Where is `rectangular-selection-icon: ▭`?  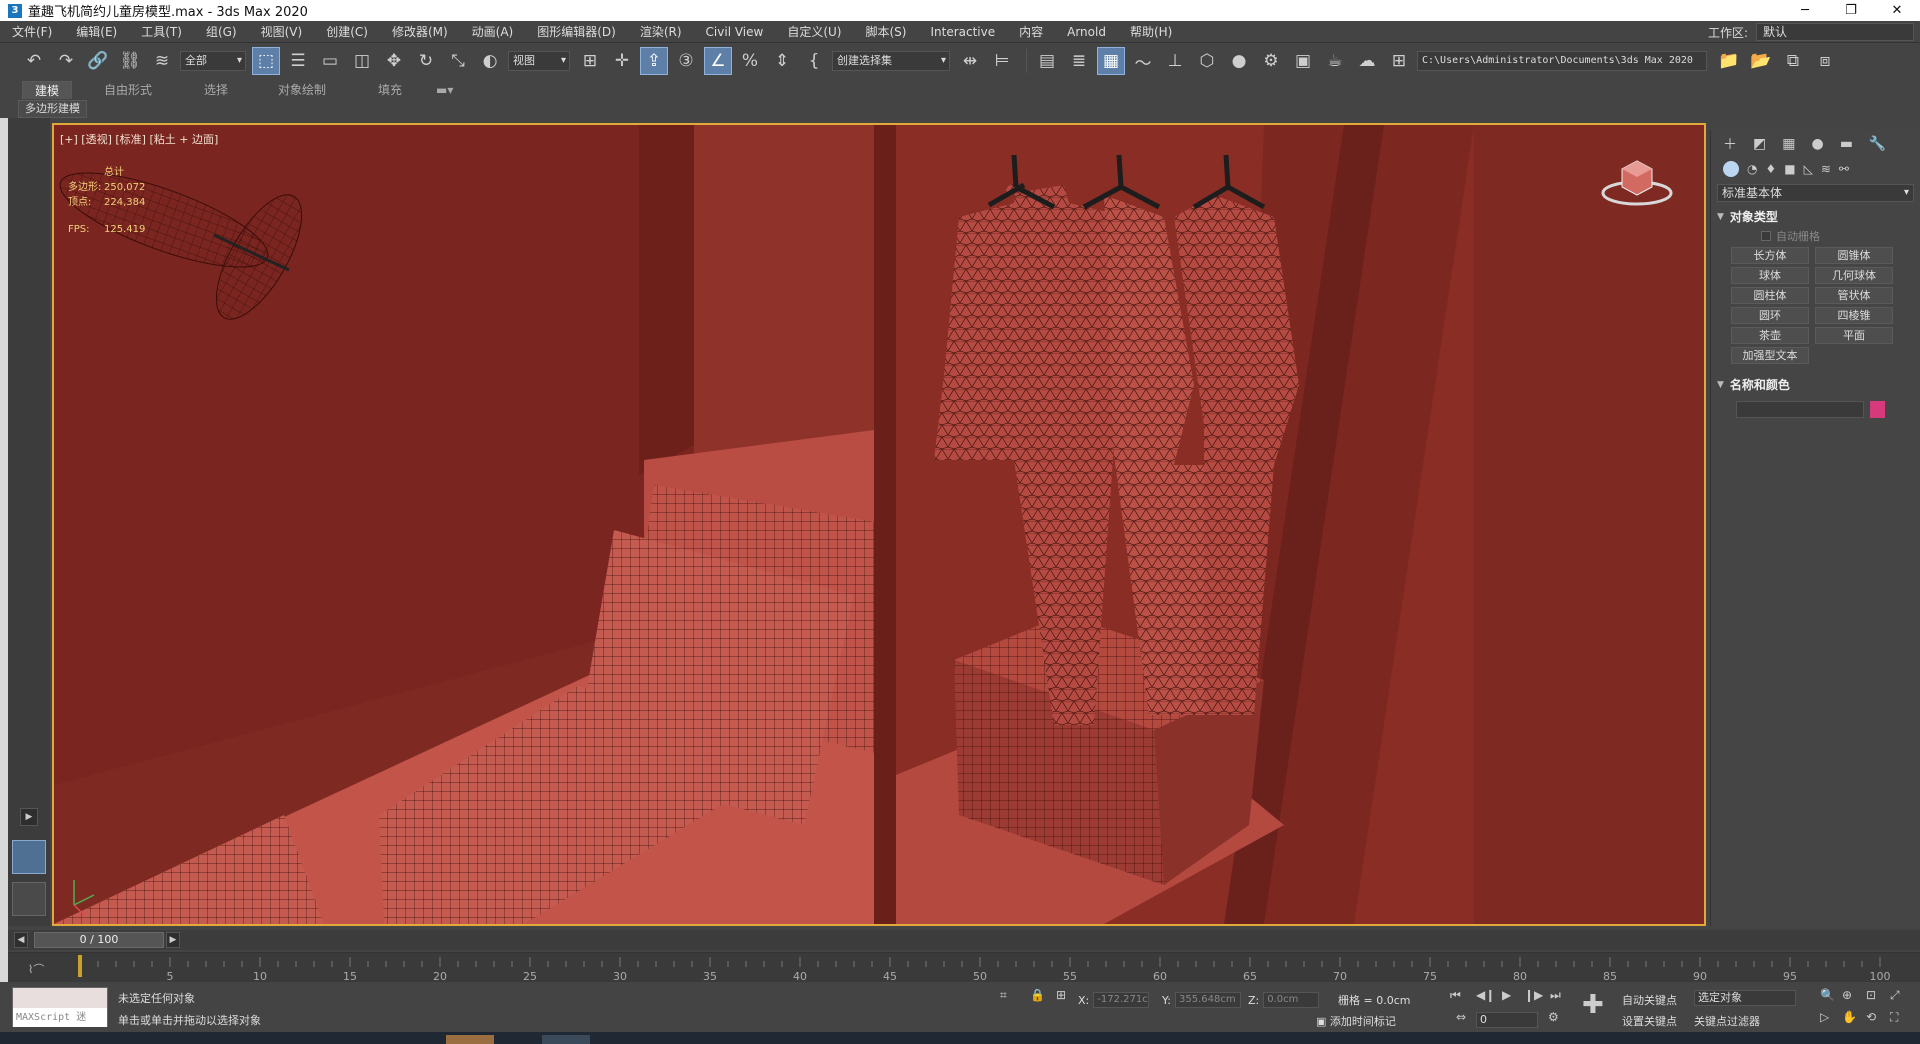 rectangular-selection-icon: ▭ is located at coordinates (330, 61).